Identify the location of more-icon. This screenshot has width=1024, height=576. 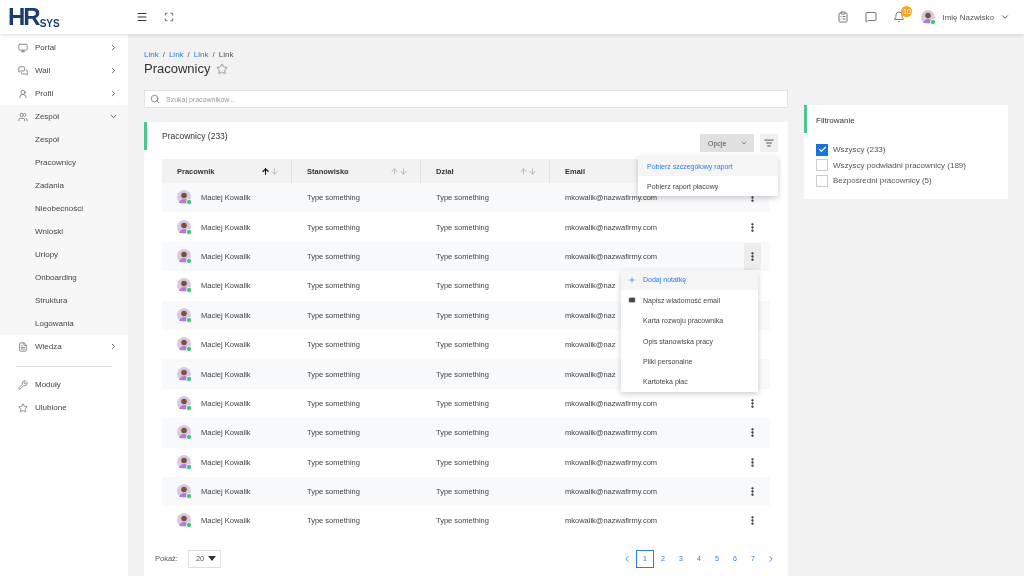
(752, 256).